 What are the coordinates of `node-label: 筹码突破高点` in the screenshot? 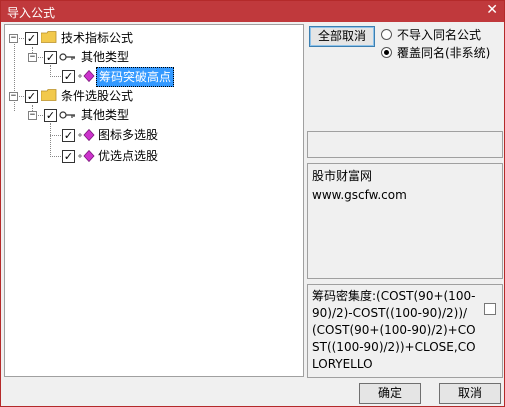 It's located at (135, 77).